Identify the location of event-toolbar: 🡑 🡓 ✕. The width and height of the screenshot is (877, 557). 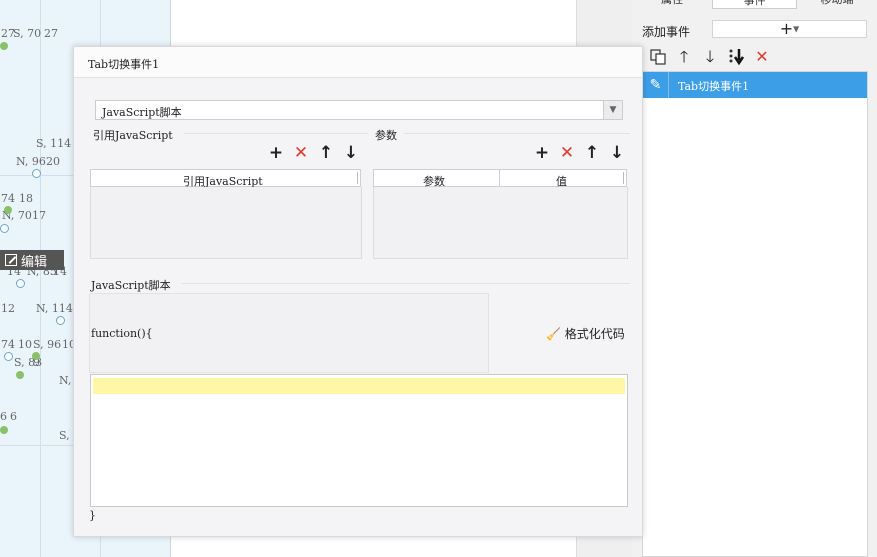
(757, 59).